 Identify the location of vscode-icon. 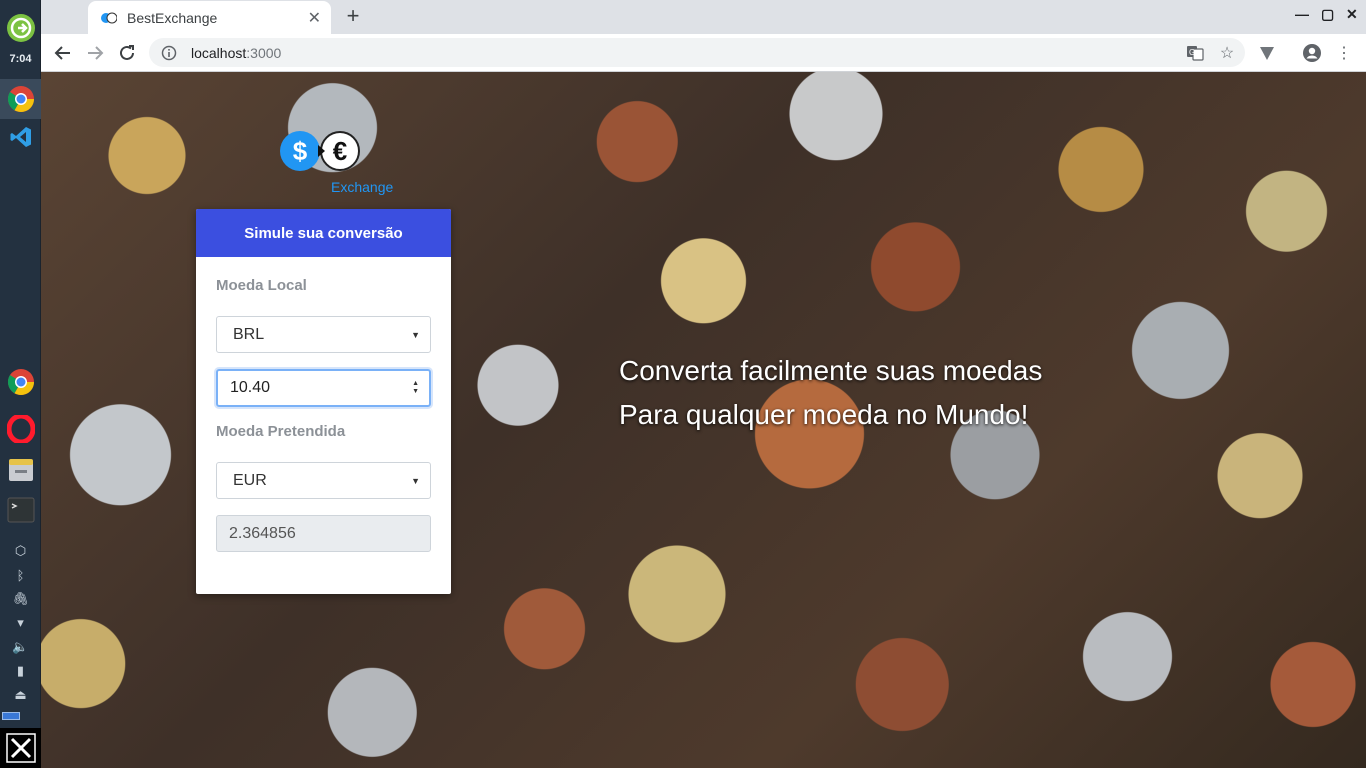
(20, 137).